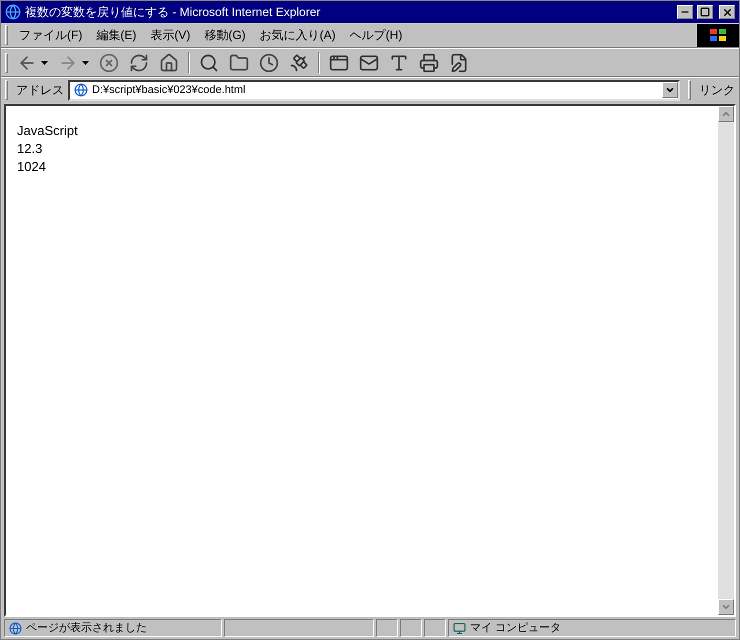  Describe the element at coordinates (40, 90) in the screenshot. I see `address-label: アドレス` at that location.